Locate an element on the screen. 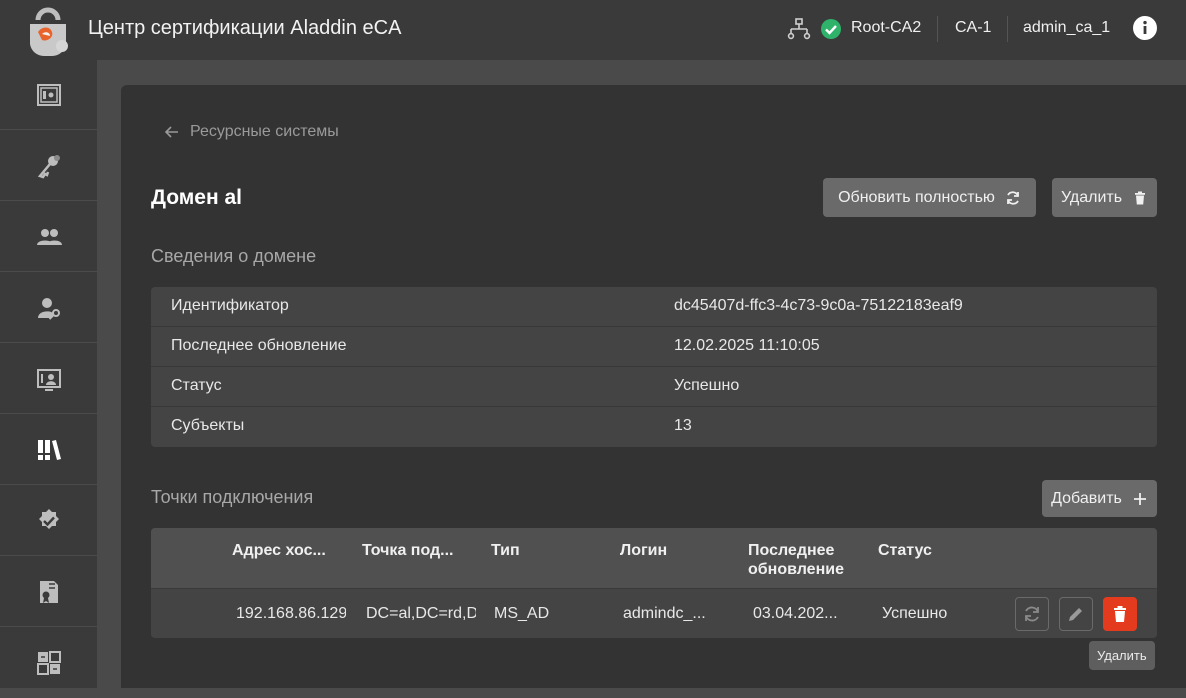 This screenshot has height=698, width=1186. cell-status: Успешно is located at coordinates (915, 613).